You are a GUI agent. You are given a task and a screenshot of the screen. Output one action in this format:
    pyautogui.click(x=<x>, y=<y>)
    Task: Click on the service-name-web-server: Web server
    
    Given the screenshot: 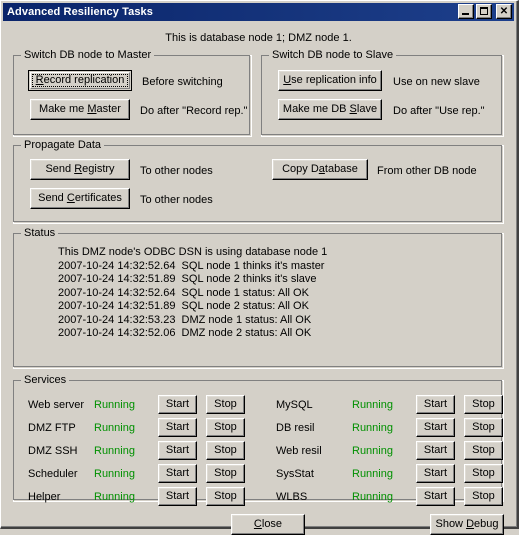 What is the action you would take?
    pyautogui.click(x=56, y=405)
    